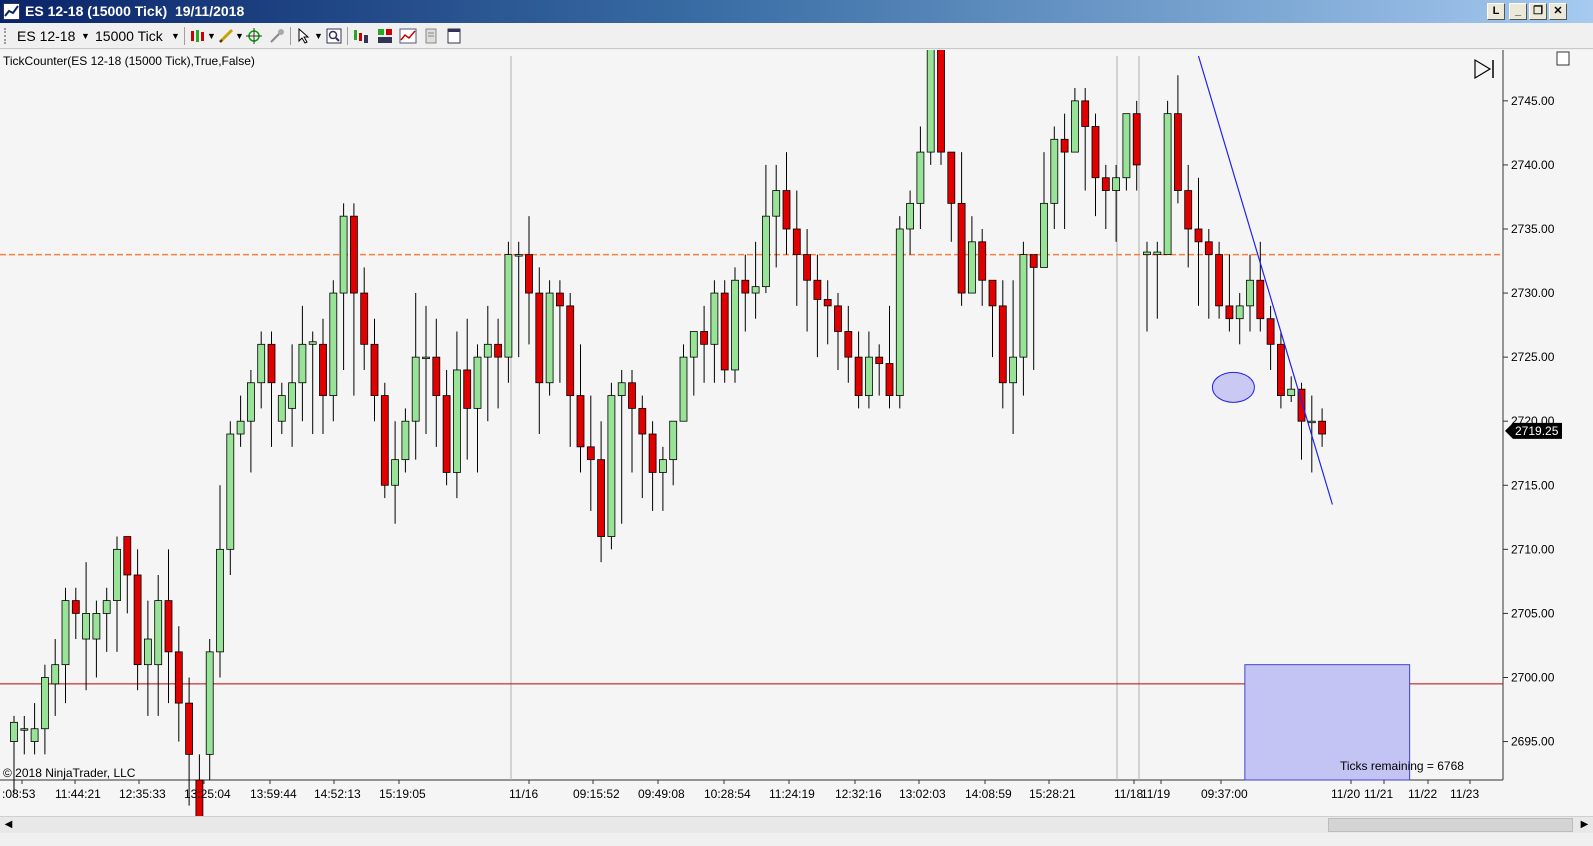 The height and width of the screenshot is (846, 1593). I want to click on x-tick-label: 11/20, so click(1345, 794).